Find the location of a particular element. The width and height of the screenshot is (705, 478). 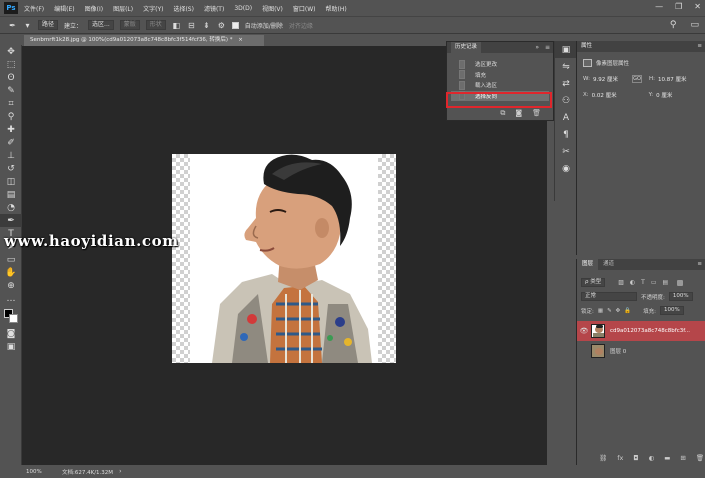

height-field: 10.87 厘米 is located at coordinates (676, 79).